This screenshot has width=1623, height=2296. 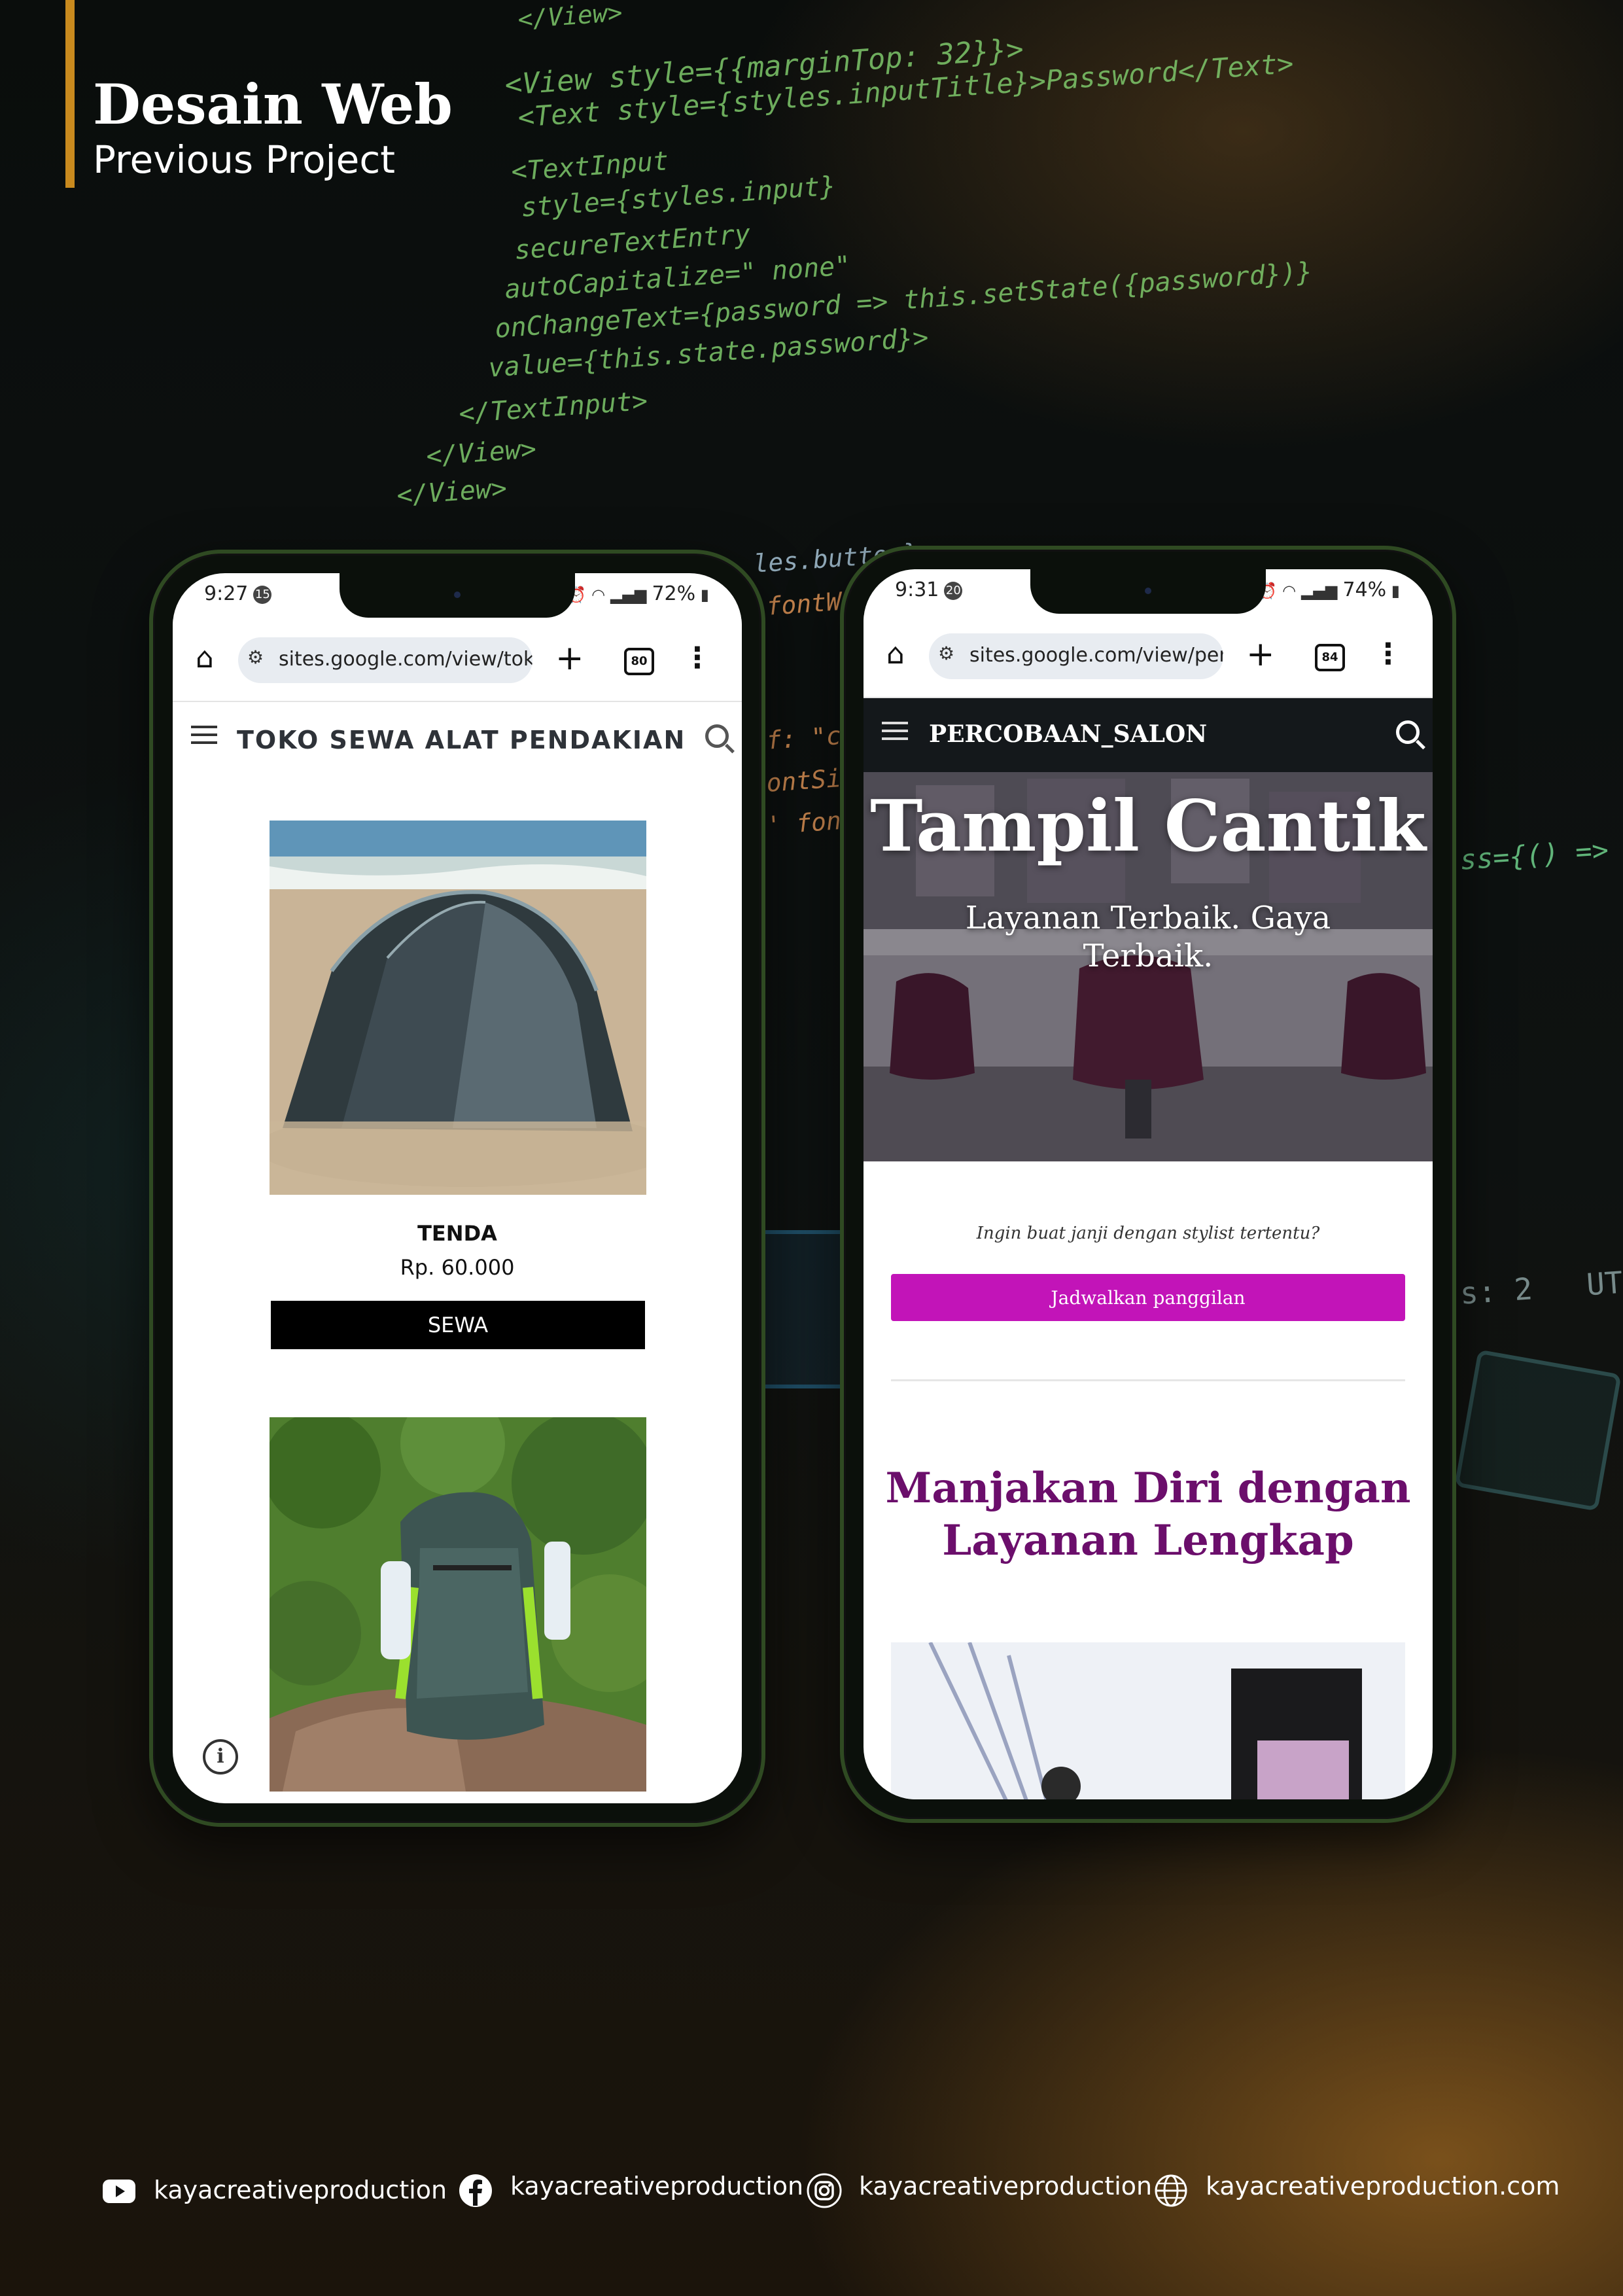 I want to click on tab-switcher-button: 80, so click(x=639, y=661).